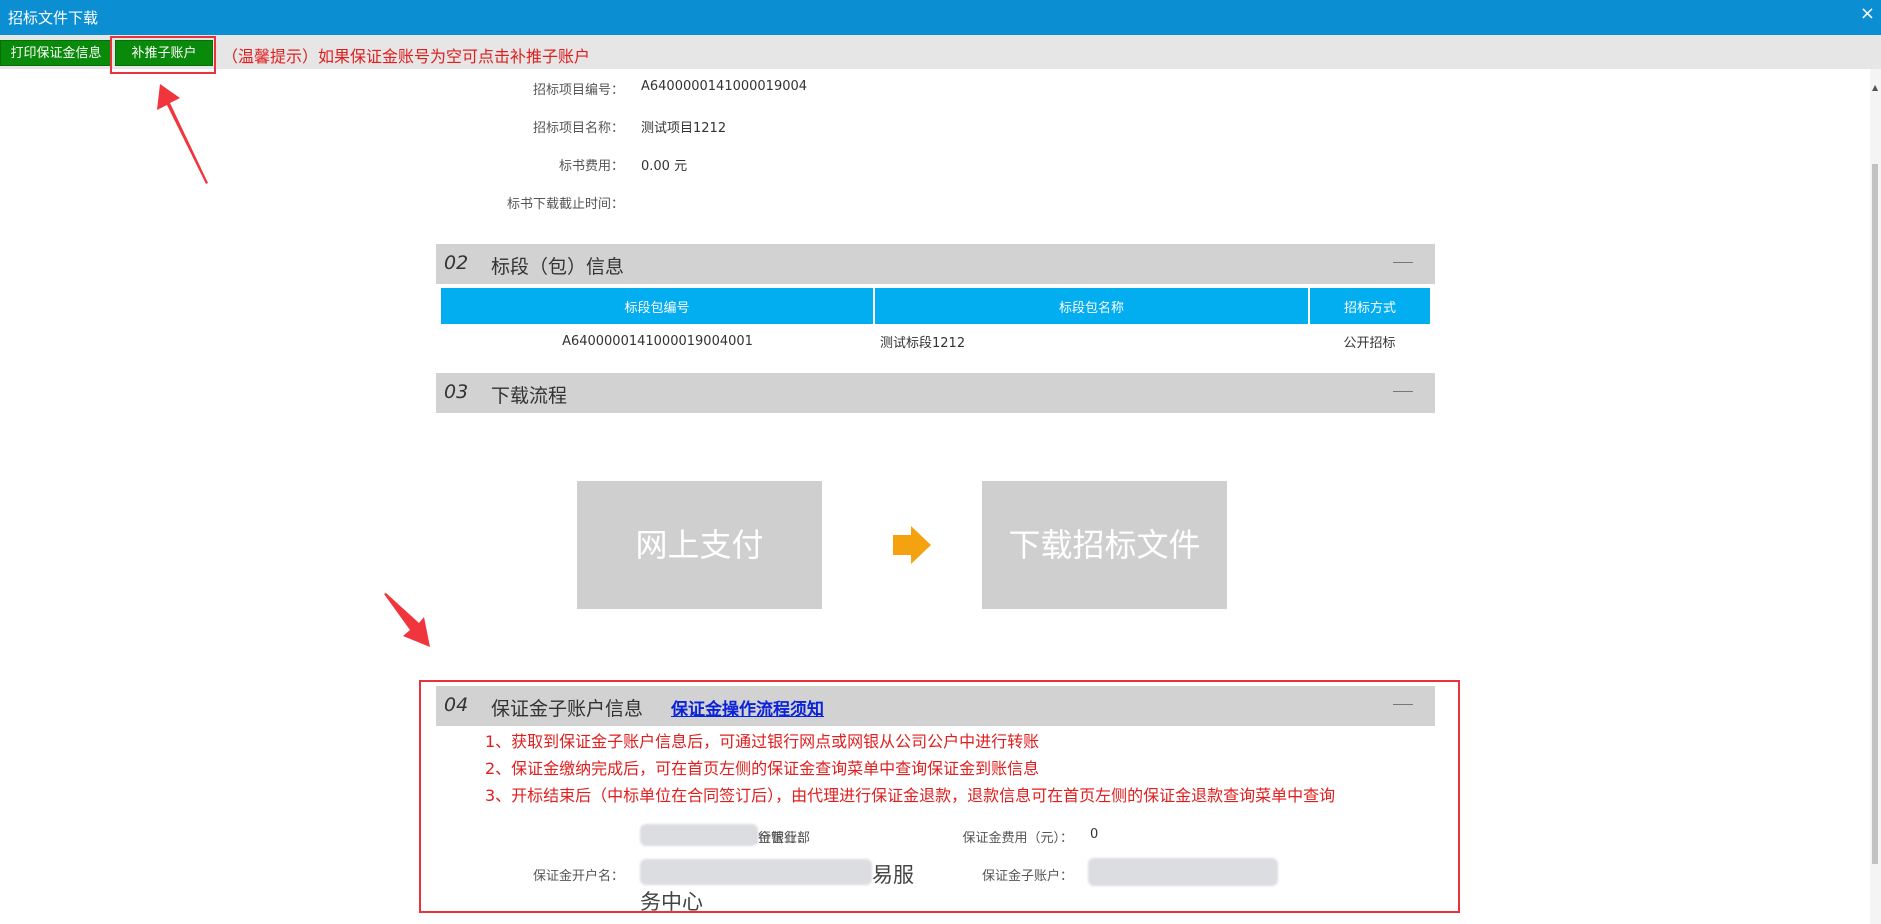 The image size is (1881, 924). I want to click on flow-step-download-documents: 下载招标文件, so click(1104, 545).